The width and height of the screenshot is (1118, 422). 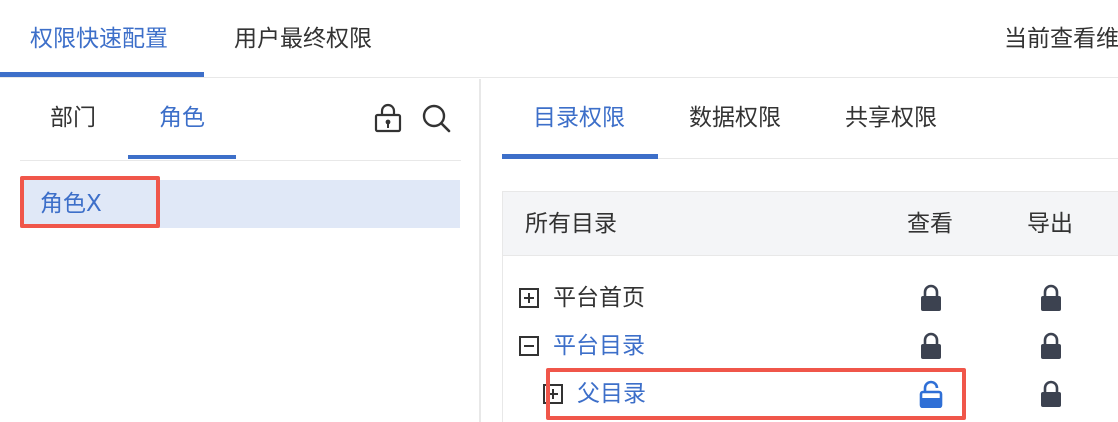 I want to click on expand-plus-icon, so click(x=529, y=298).